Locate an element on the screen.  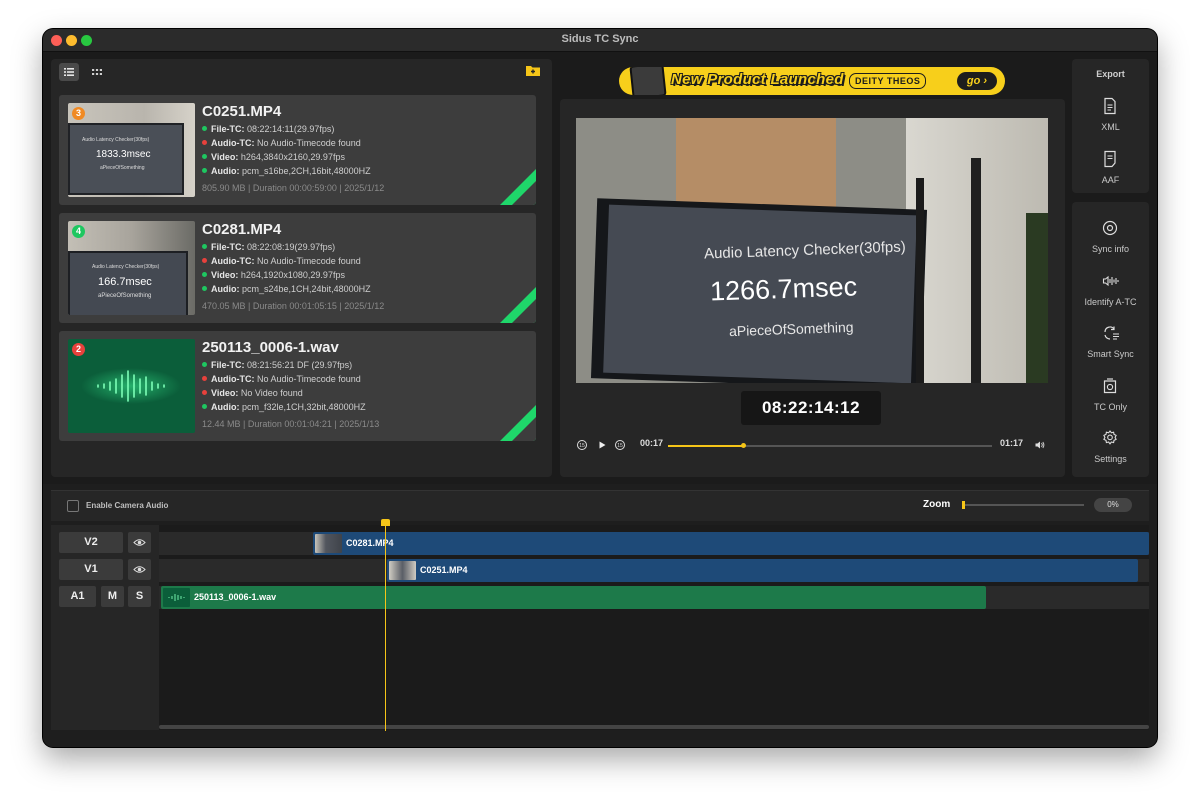
media-badge: 2 is located at coordinates (78, 349).